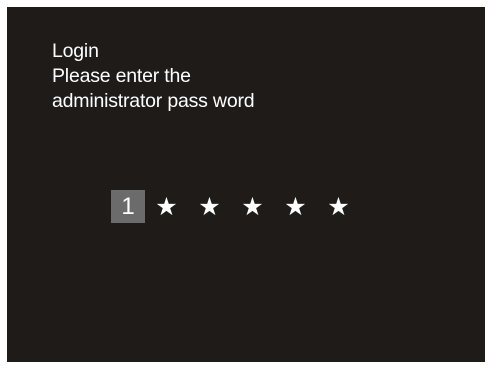  Describe the element at coordinates (75, 51) in the screenshot. I see `login-title: Login` at that location.